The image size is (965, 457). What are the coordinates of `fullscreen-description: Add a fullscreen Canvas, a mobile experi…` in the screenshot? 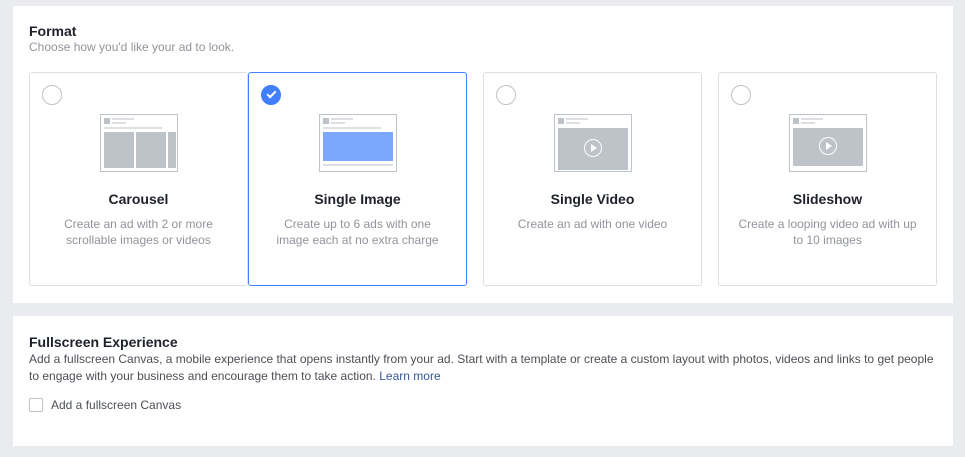 It's located at (486, 368).